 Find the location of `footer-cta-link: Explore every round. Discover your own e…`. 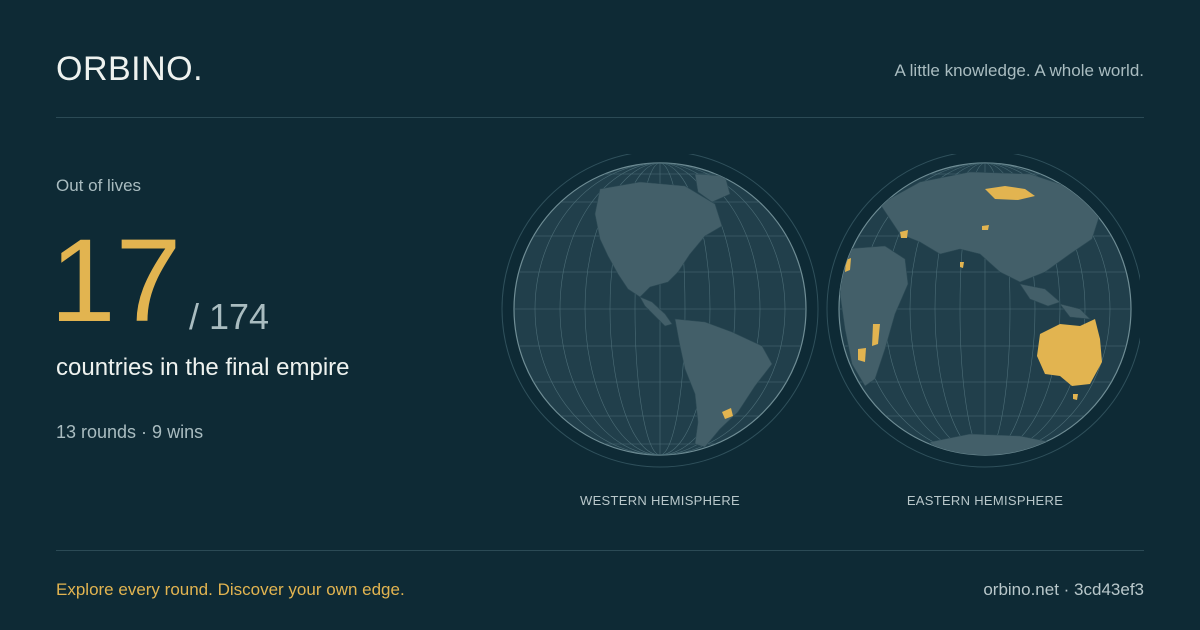

footer-cta-link: Explore every round. Discover your own e… is located at coordinates (230, 590).